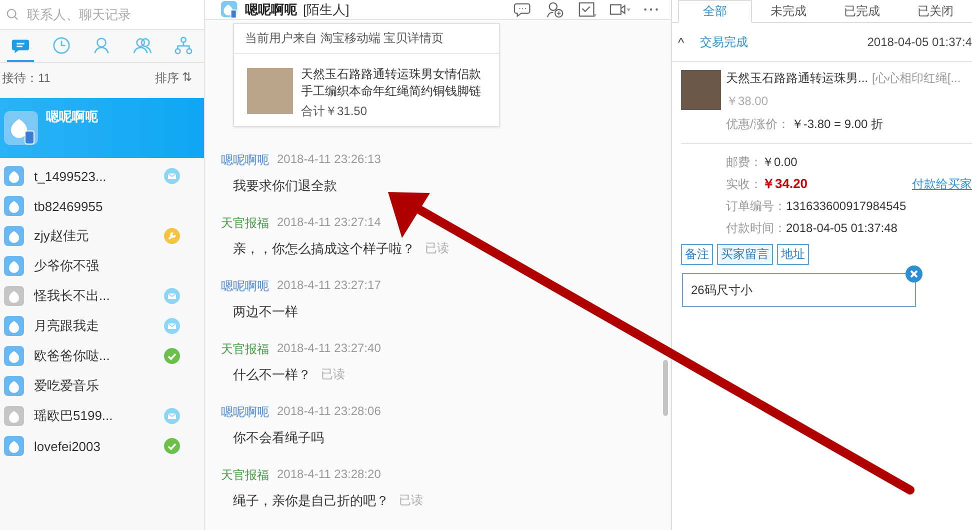  Describe the element at coordinates (395, 83) in the screenshot. I see `product-title: 天然玉石路路通转运珠男女情侣款手工编织本命年红绳简约铜钱脚链` at that location.